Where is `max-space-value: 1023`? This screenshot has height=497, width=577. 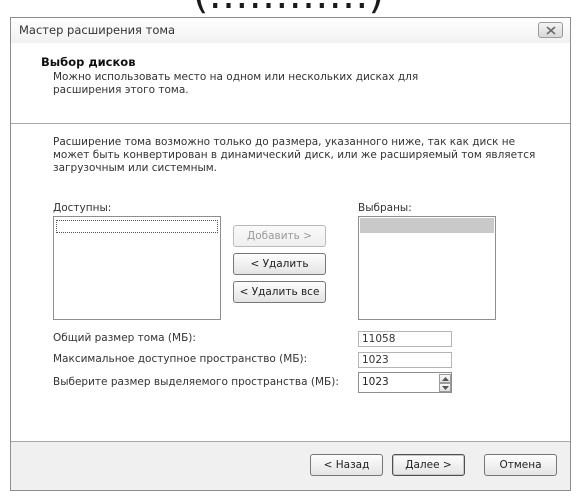 max-space-value: 1023 is located at coordinates (405, 360).